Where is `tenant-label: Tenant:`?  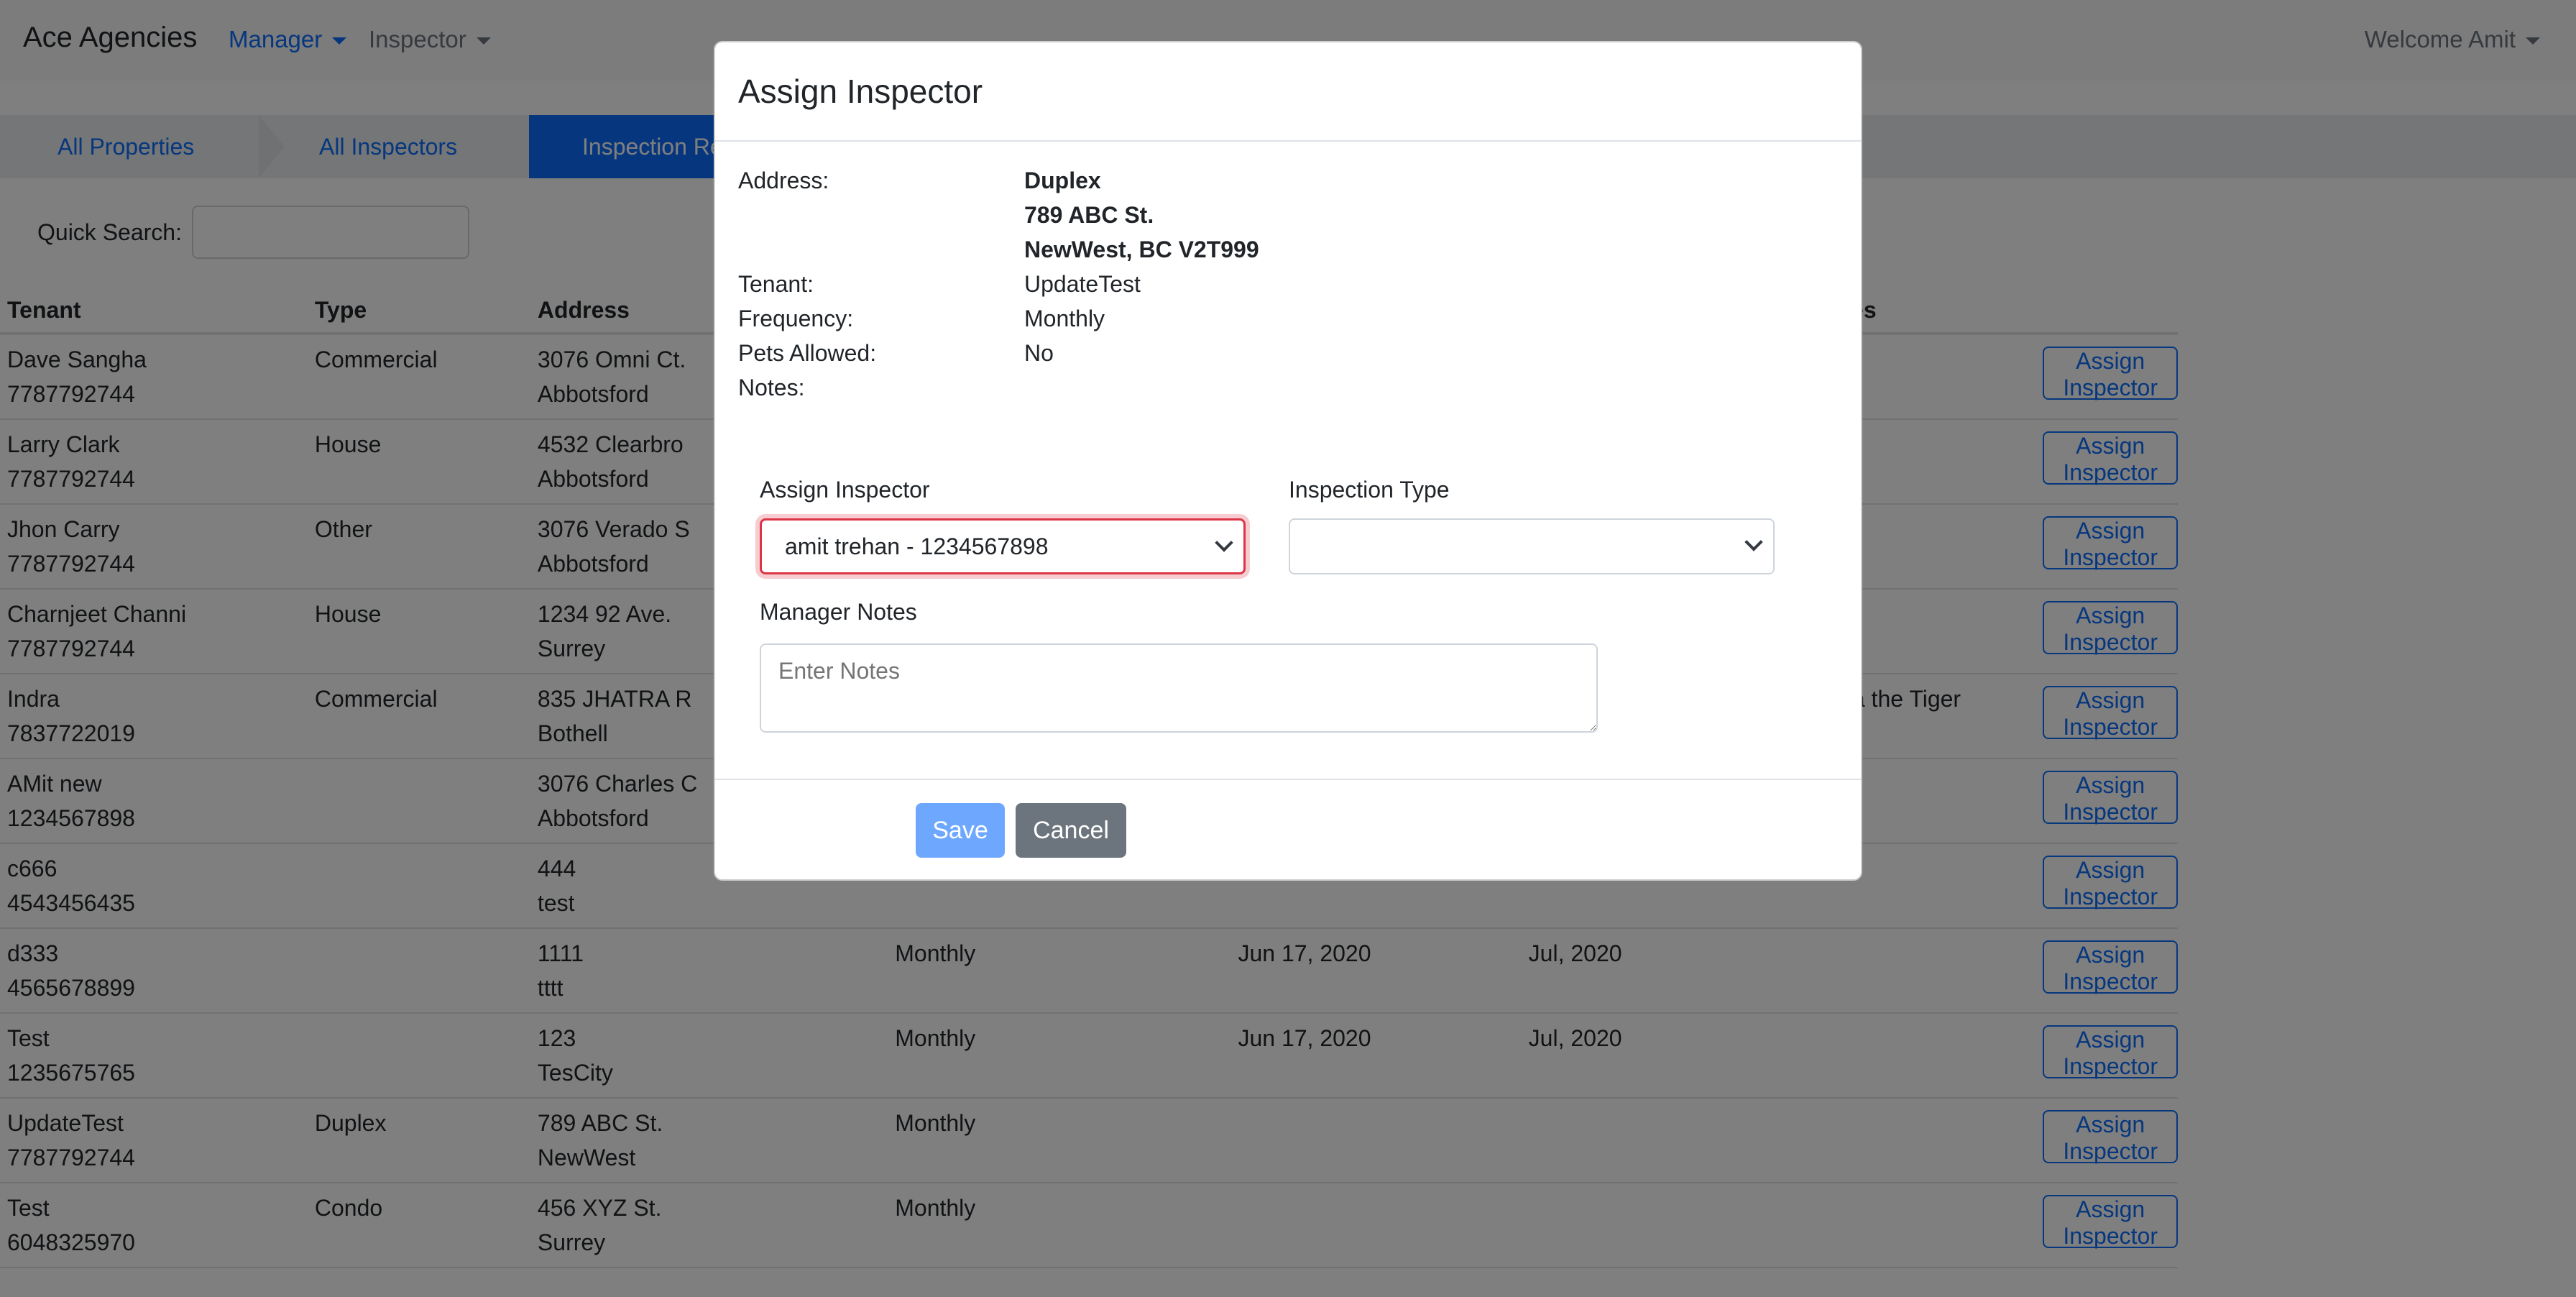
tenant-label: Tenant: is located at coordinates (776, 284).